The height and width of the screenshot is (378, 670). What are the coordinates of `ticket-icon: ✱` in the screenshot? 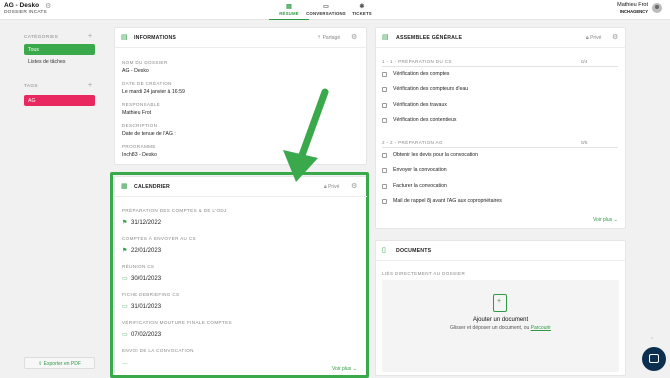 It's located at (362, 7).